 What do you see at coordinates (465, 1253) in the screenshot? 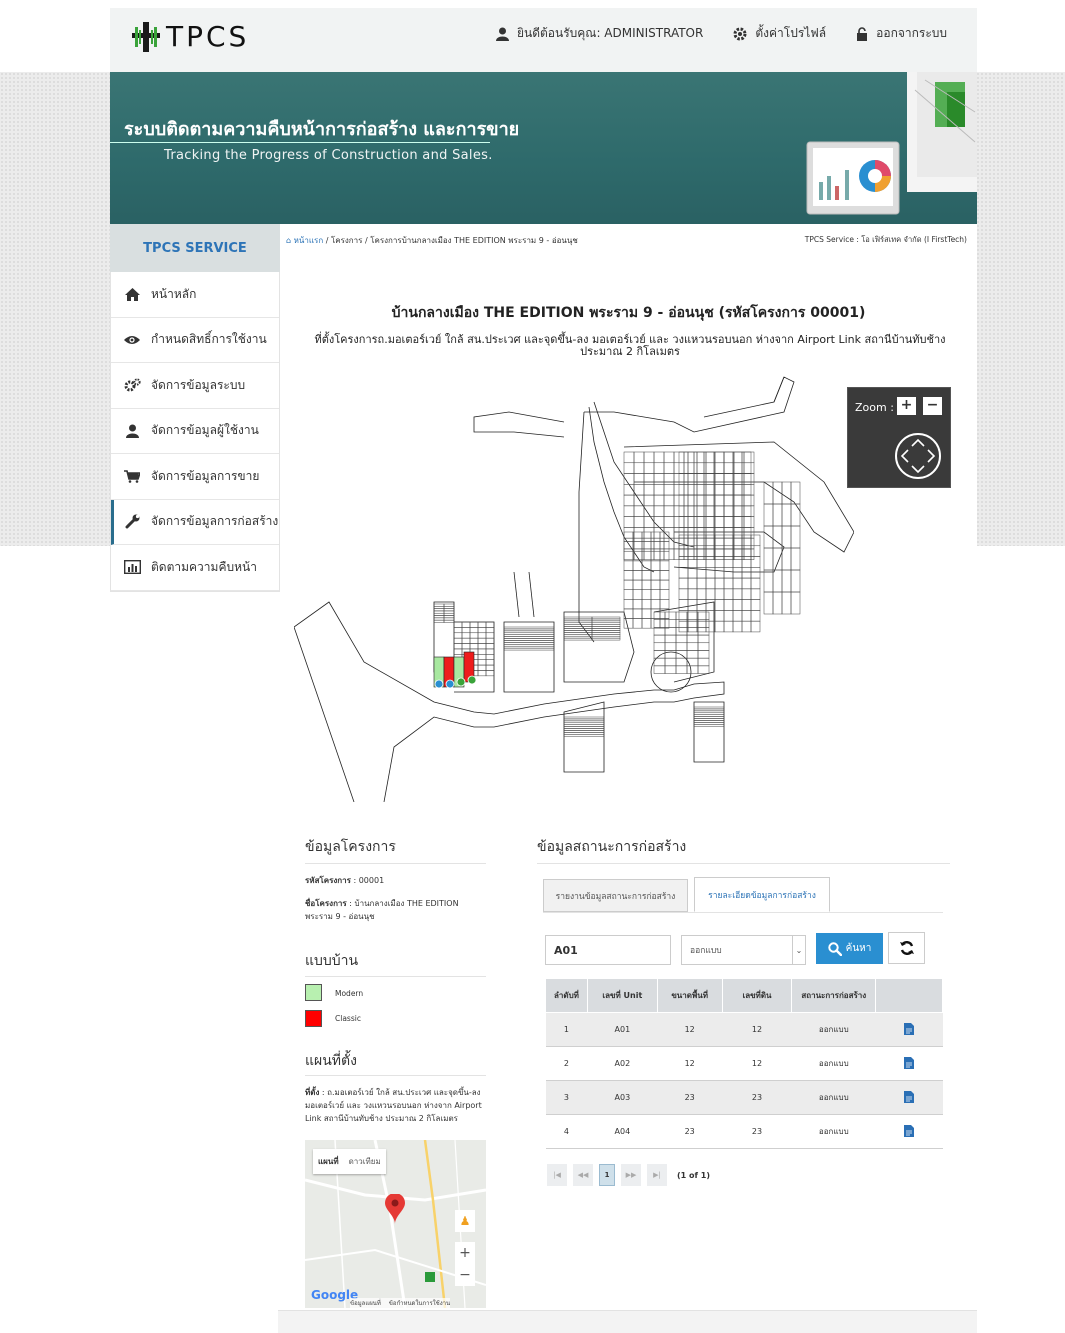
I see `map-zoom-in-button: +` at bounding box center [465, 1253].